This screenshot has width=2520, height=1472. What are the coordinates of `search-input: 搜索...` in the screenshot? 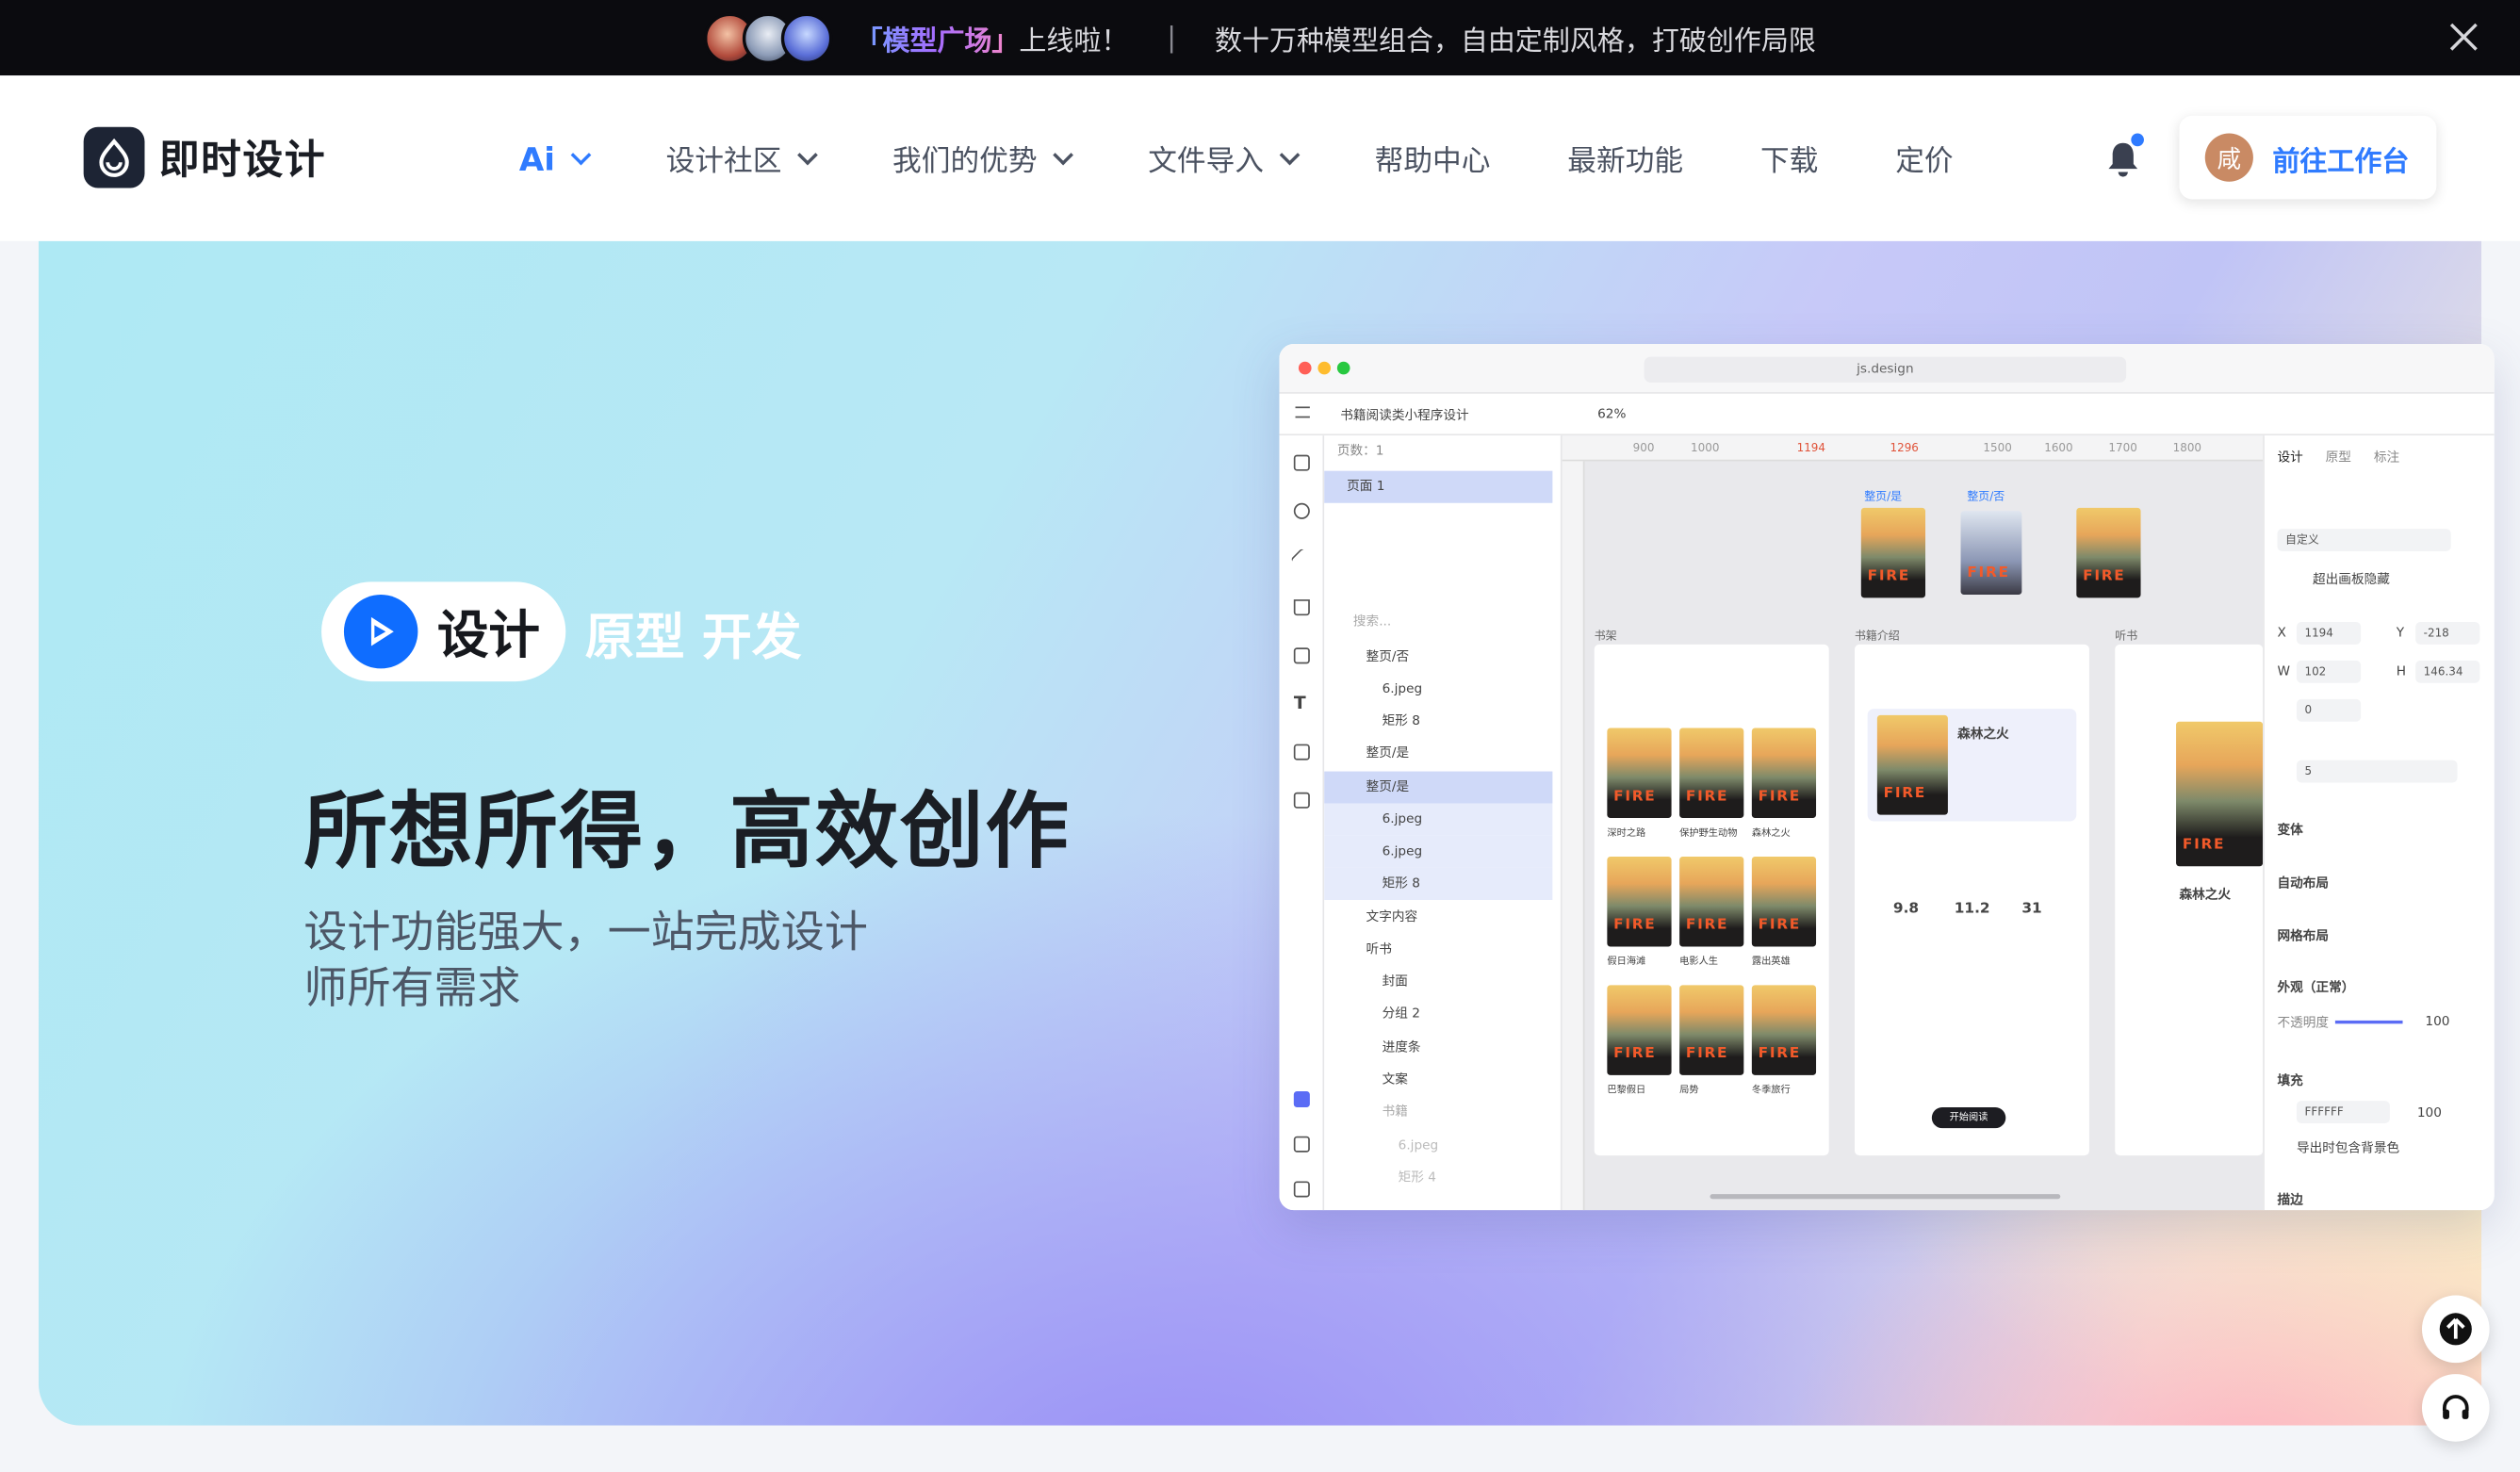 It's located at (1372, 621).